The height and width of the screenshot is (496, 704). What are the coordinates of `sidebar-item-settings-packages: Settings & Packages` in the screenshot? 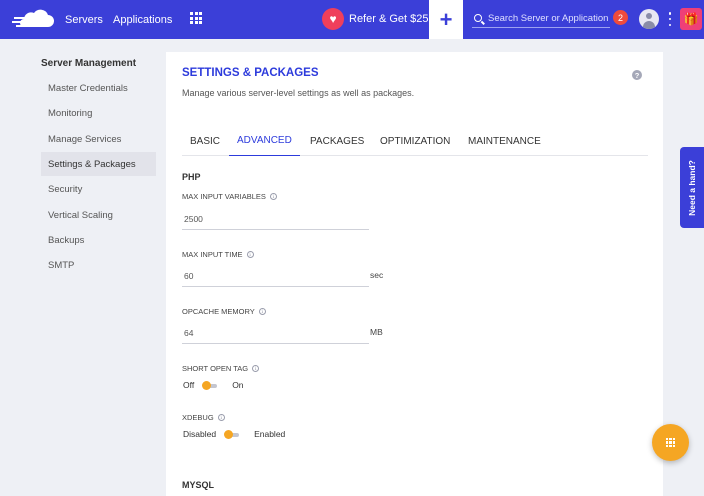 It's located at (98, 164).